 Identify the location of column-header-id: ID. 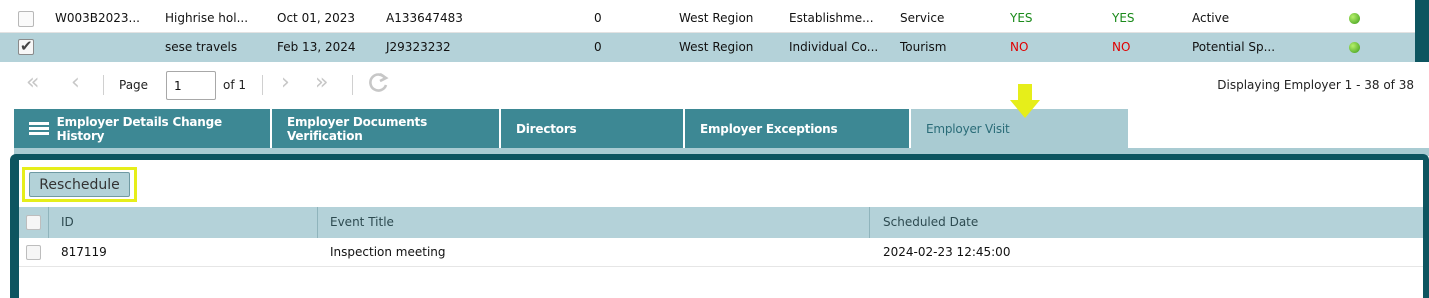
(67, 222).